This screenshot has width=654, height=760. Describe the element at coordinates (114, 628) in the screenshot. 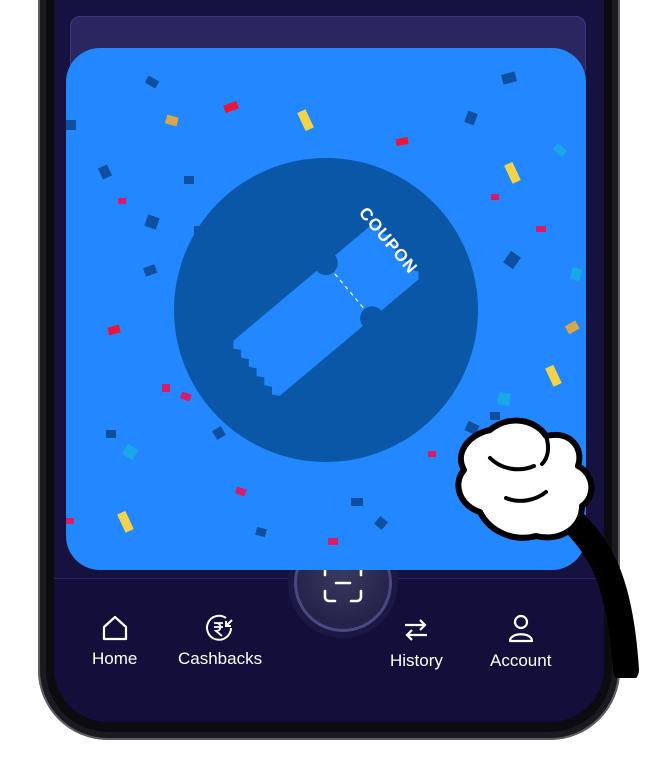

I see `home-icon` at that location.